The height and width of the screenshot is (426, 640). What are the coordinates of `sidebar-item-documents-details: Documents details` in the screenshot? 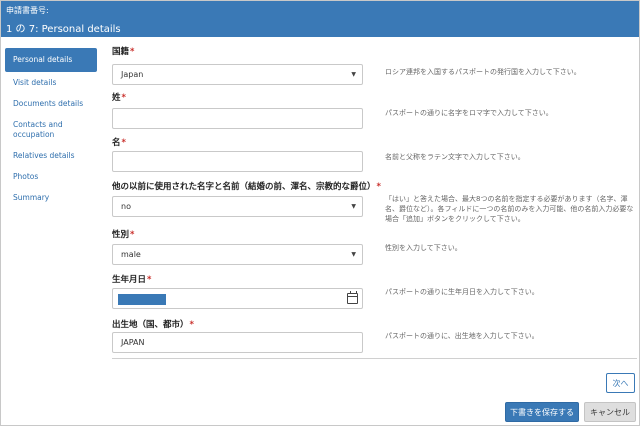 It's located at (51, 104).